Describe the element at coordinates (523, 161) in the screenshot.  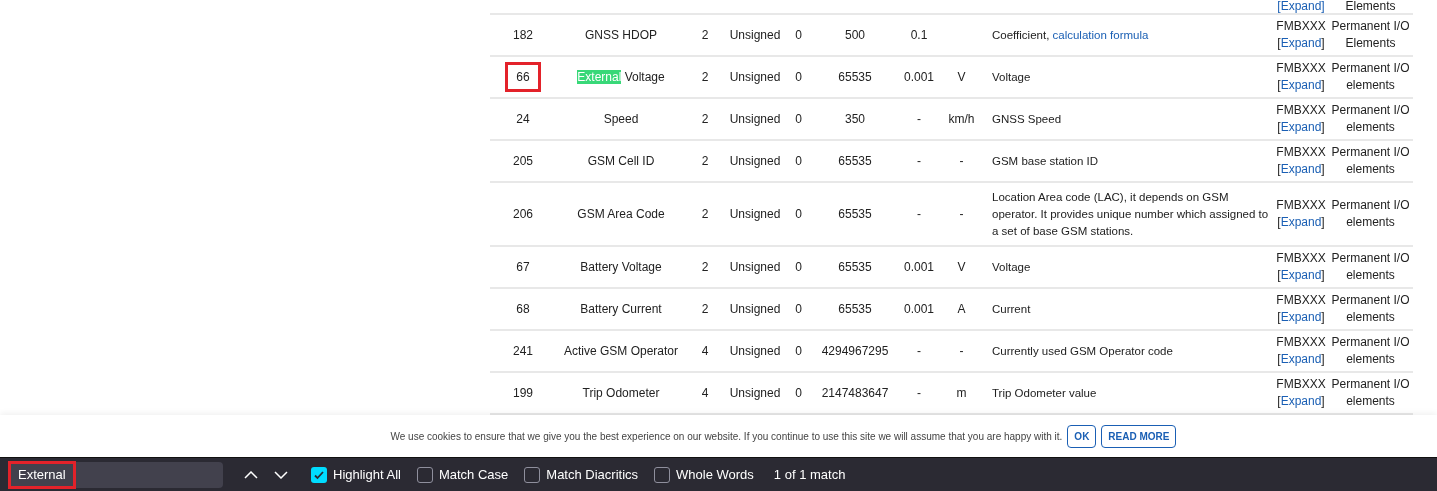
I see `id-cell-text: 205` at that location.